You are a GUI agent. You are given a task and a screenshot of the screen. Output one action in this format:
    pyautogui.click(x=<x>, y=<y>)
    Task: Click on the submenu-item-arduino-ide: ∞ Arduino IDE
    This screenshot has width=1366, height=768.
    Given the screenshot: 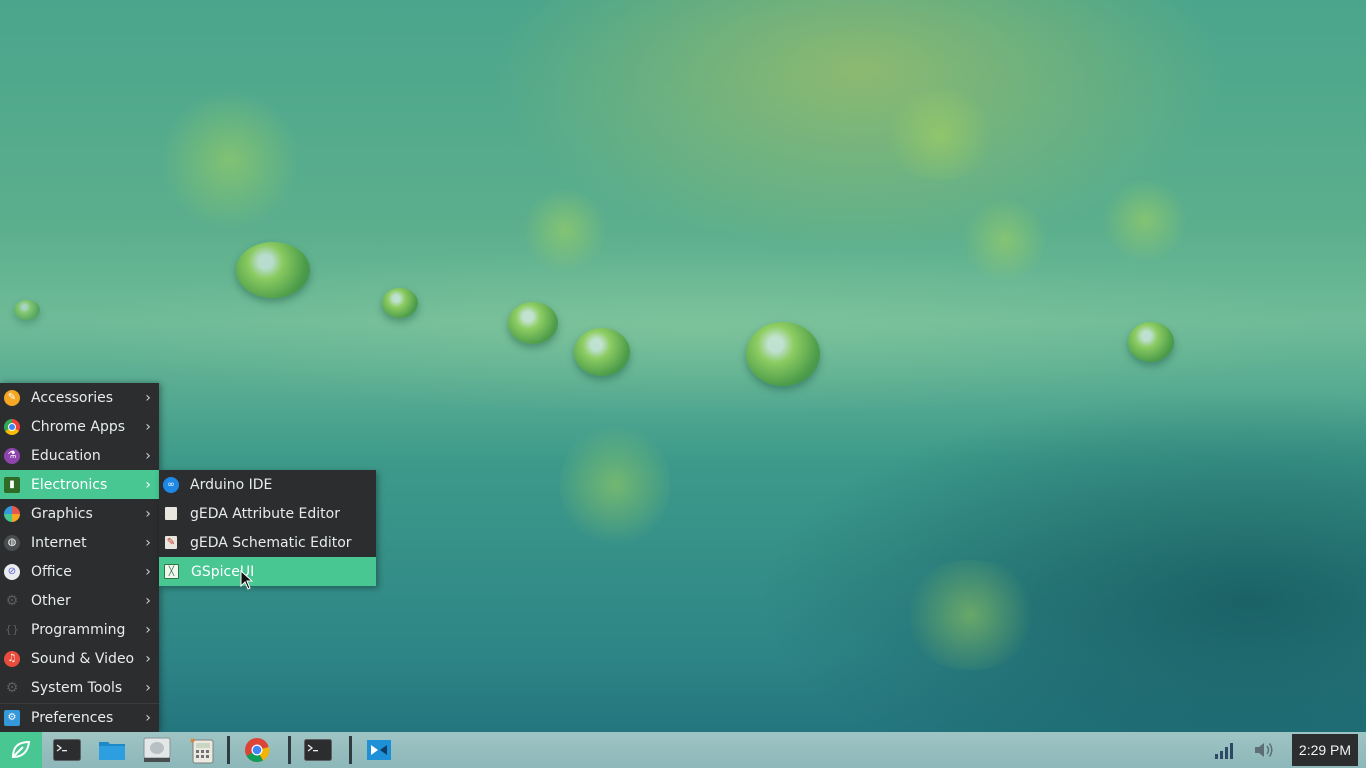 What is the action you would take?
    pyautogui.click(x=267, y=484)
    